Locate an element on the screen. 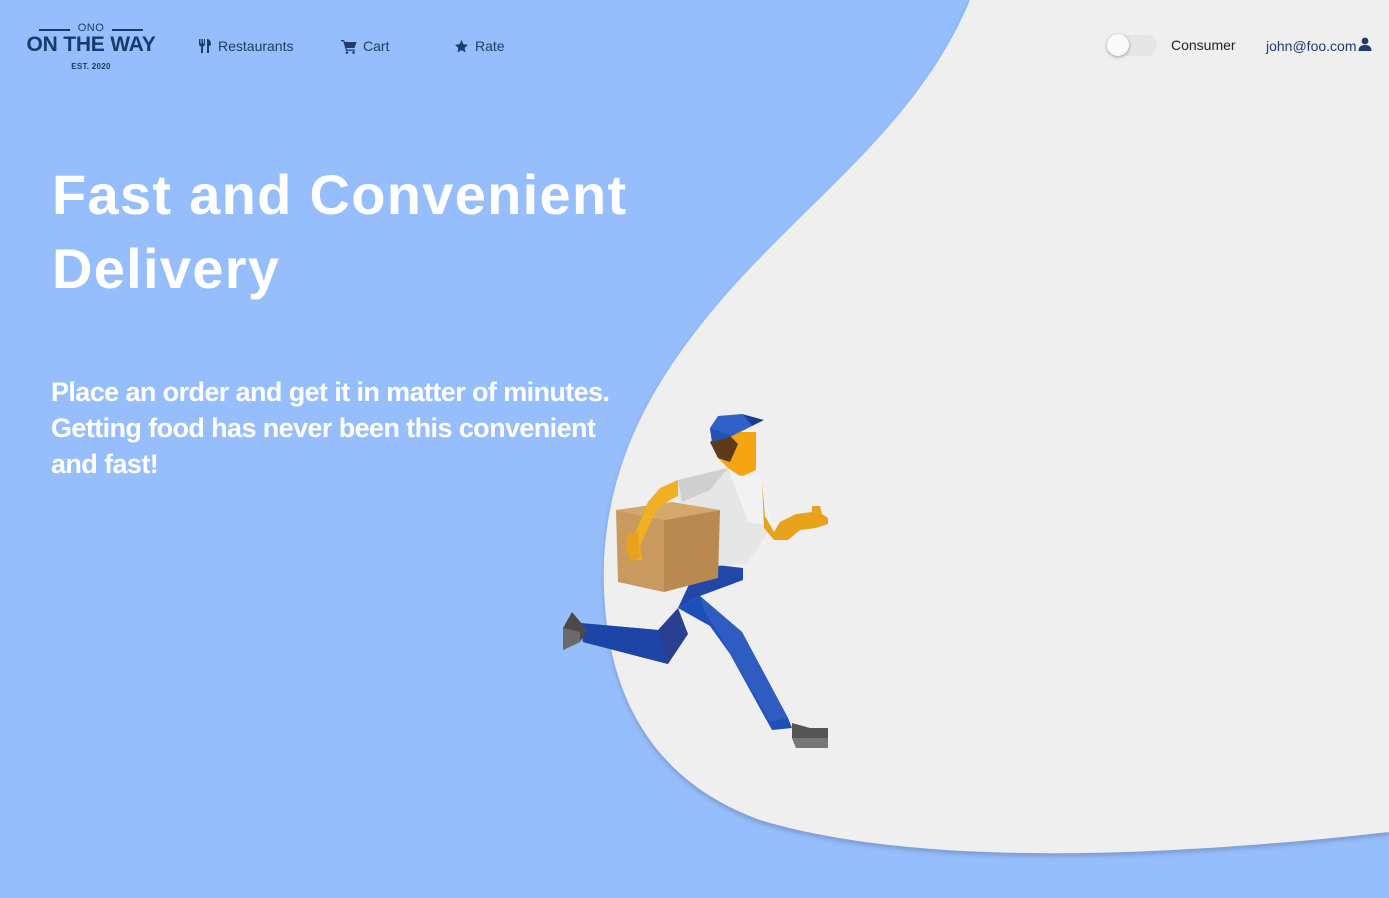 This screenshot has width=1389, height=898. nav-cart: Cart is located at coordinates (365, 46).